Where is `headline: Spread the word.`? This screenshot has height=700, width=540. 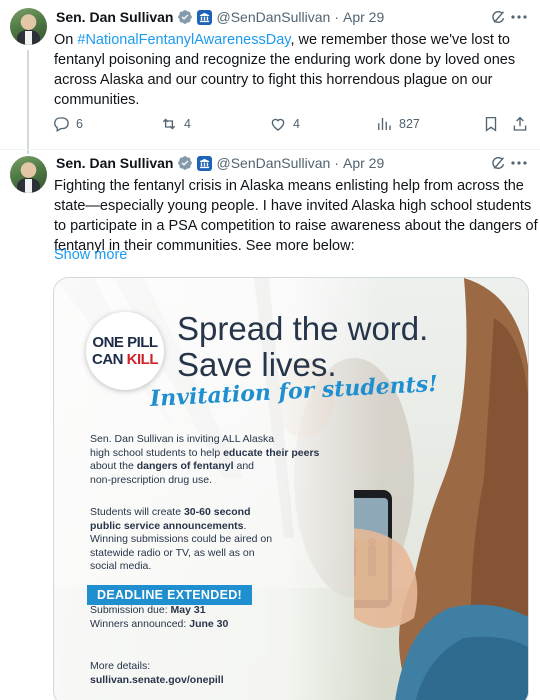 headline: Spread the word. is located at coordinates (303, 328).